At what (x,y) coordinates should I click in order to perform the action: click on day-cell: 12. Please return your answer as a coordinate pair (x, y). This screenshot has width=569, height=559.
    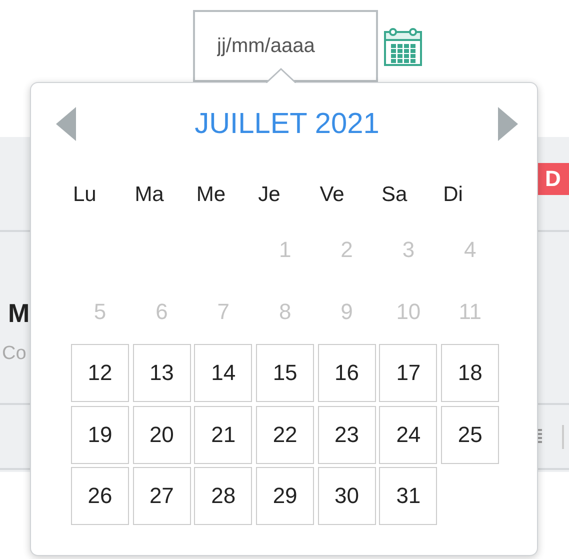
    Looking at the image, I should click on (100, 373).